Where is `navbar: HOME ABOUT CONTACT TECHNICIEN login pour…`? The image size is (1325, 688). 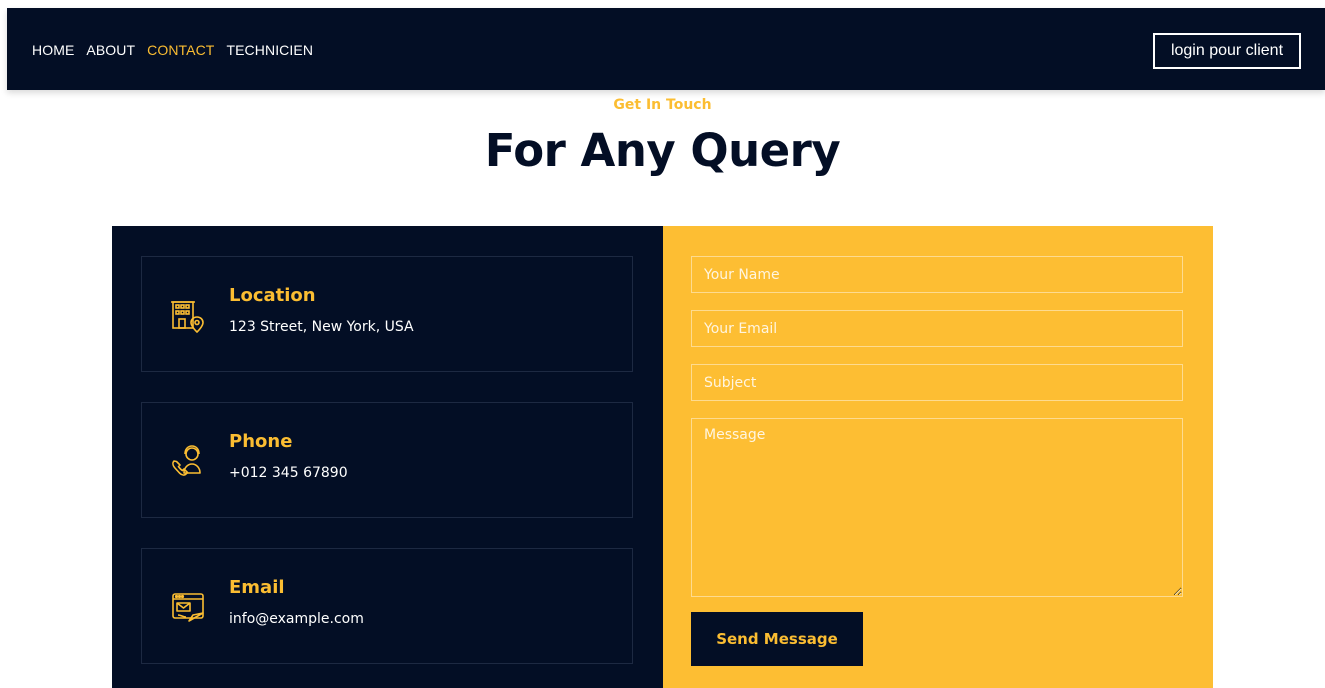 navbar: HOME ABOUT CONTACT TECHNICIEN login pour… is located at coordinates (666, 49).